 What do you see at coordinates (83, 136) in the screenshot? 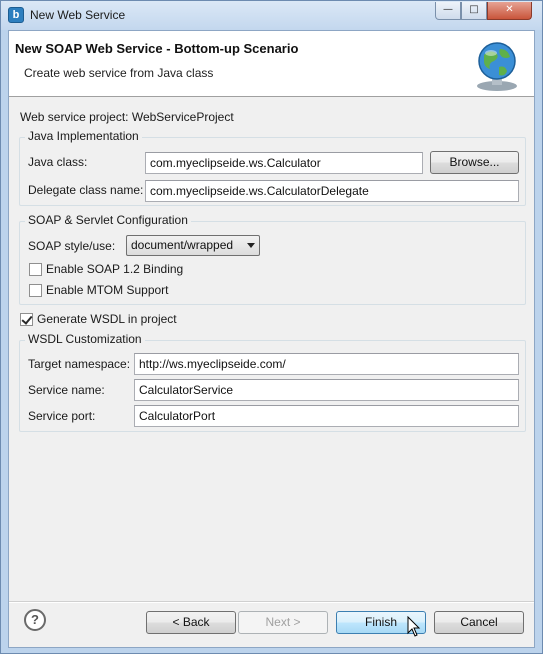
I see `java-implementation-group-title: Java Implementation` at bounding box center [83, 136].